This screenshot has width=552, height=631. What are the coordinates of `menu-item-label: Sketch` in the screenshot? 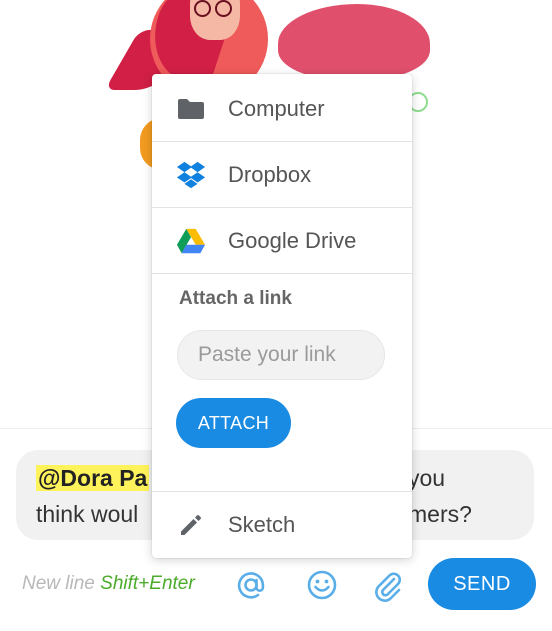 It's located at (262, 524).